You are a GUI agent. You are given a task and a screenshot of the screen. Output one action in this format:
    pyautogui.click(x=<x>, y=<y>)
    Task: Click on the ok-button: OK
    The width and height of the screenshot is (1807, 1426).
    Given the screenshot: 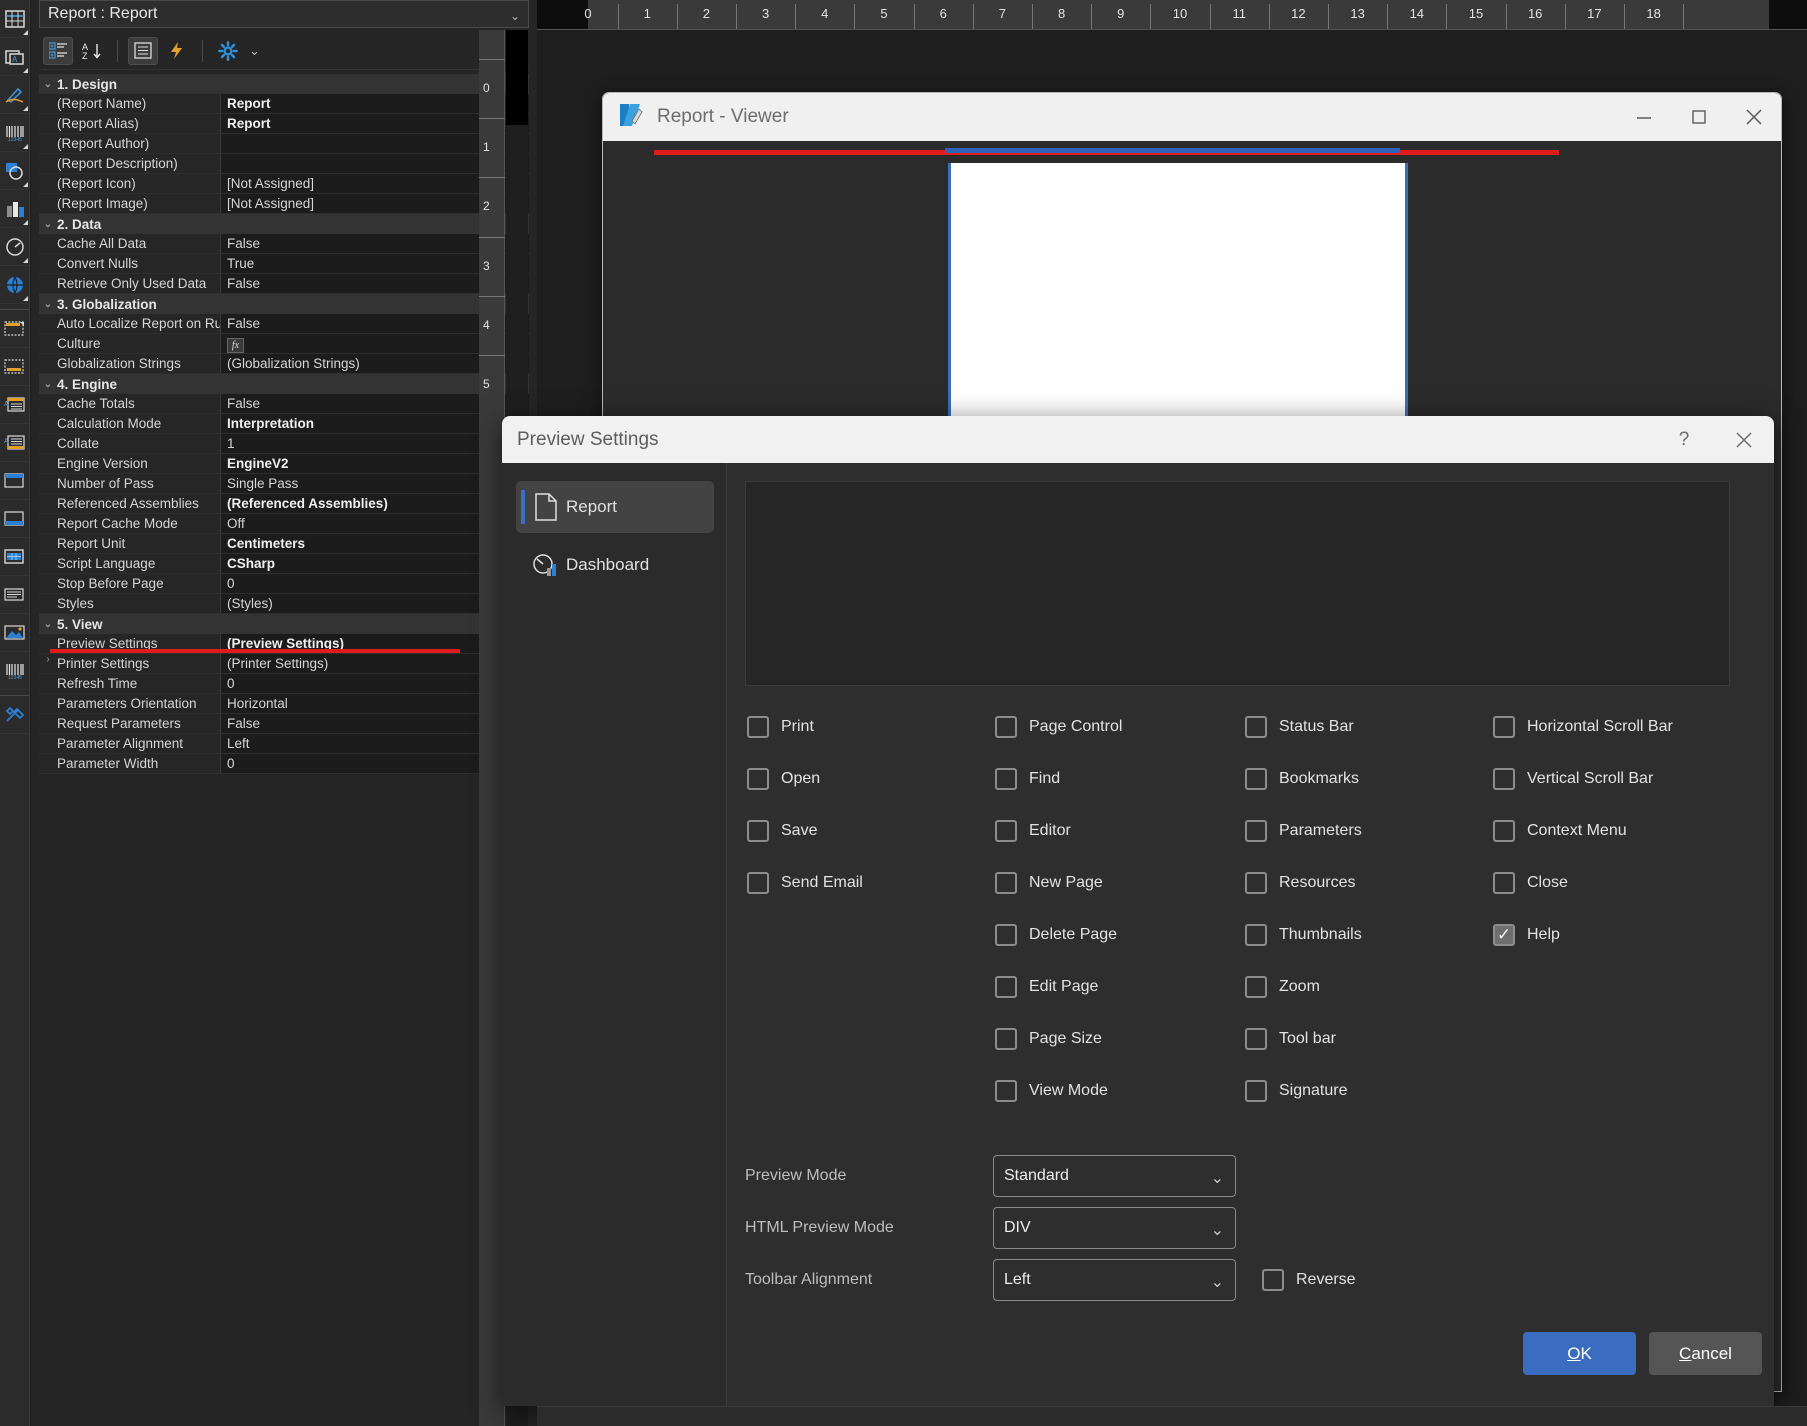 What is the action you would take?
    pyautogui.click(x=1579, y=1353)
    